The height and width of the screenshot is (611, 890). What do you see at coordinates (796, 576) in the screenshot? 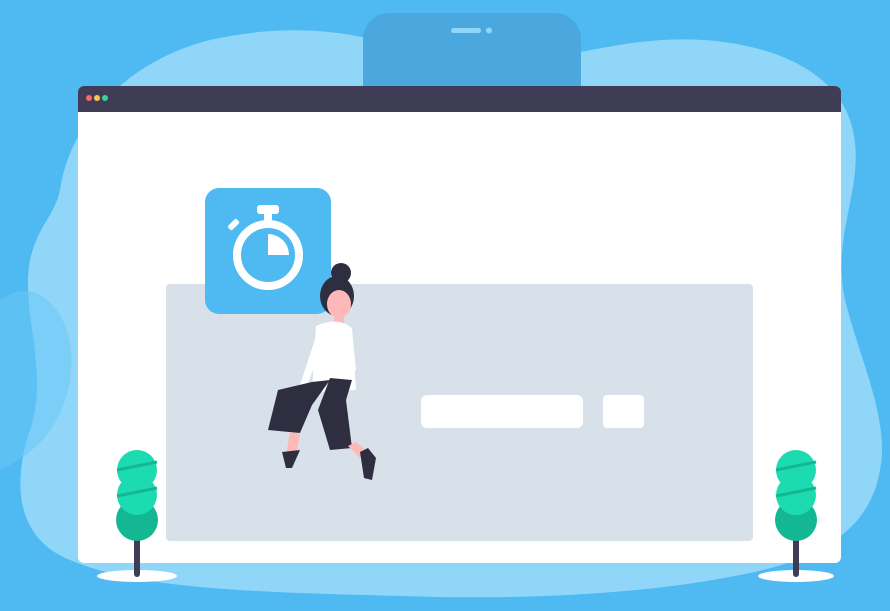
I see `ground-shadow-right` at bounding box center [796, 576].